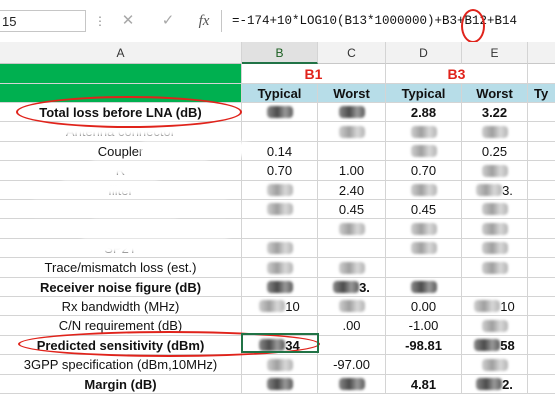 Image resolution: width=555 pixels, height=412 pixels. I want to click on more-icon: ⋮, so click(100, 21).